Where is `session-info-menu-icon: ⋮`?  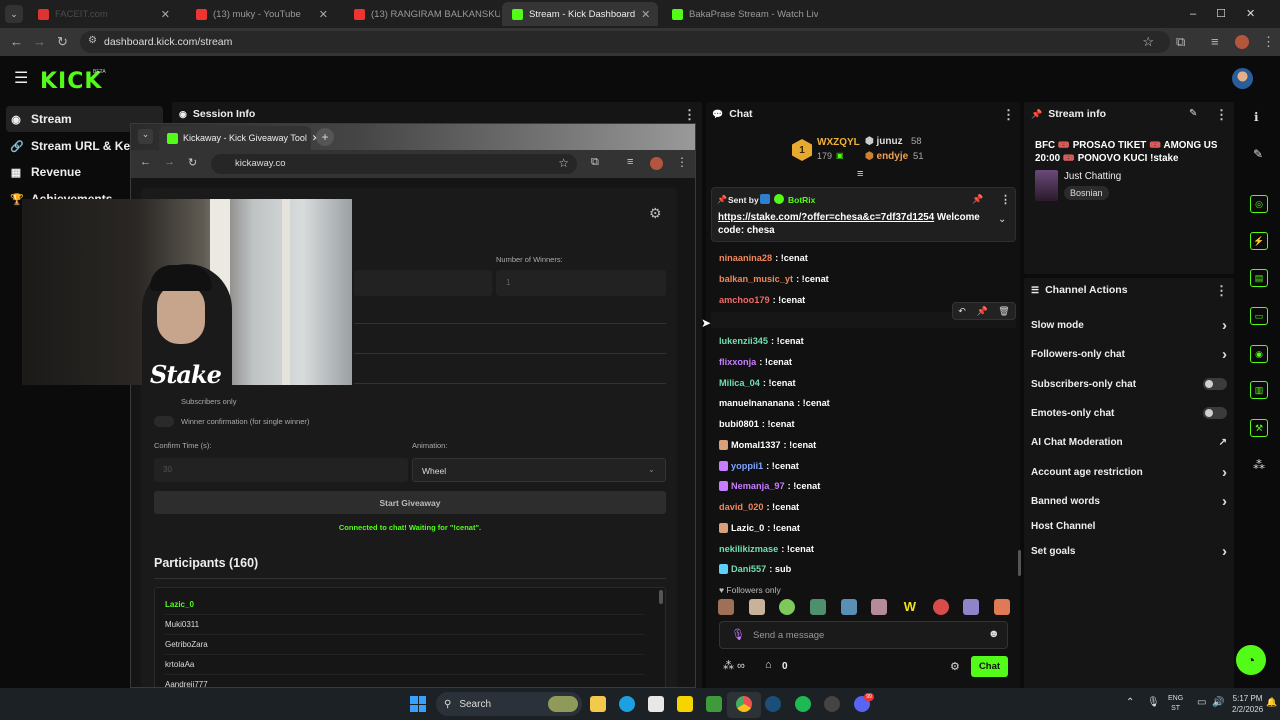 session-info-menu-icon: ⋮ is located at coordinates (689, 115).